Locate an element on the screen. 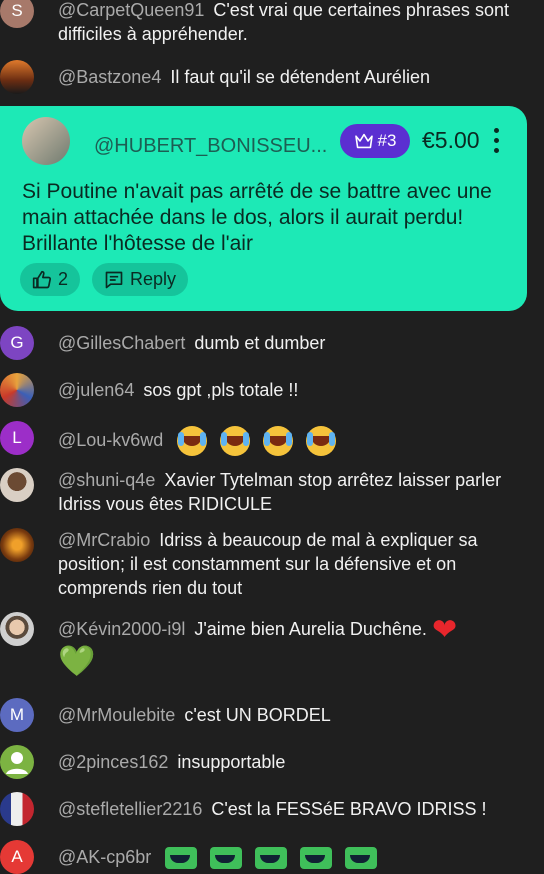  message-text: Il faut qu'il se détendent Aurélien is located at coordinates (300, 77).